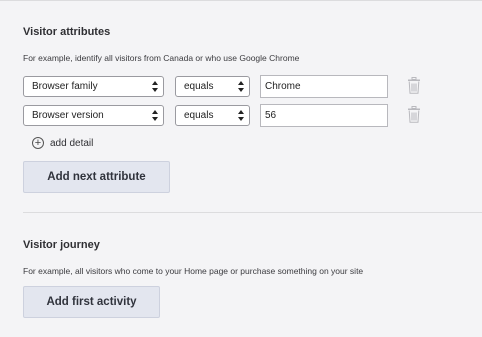 Image resolution: width=482 pixels, height=337 pixels. What do you see at coordinates (65, 86) in the screenshot?
I see `attribute-select-value: Browser family` at bounding box center [65, 86].